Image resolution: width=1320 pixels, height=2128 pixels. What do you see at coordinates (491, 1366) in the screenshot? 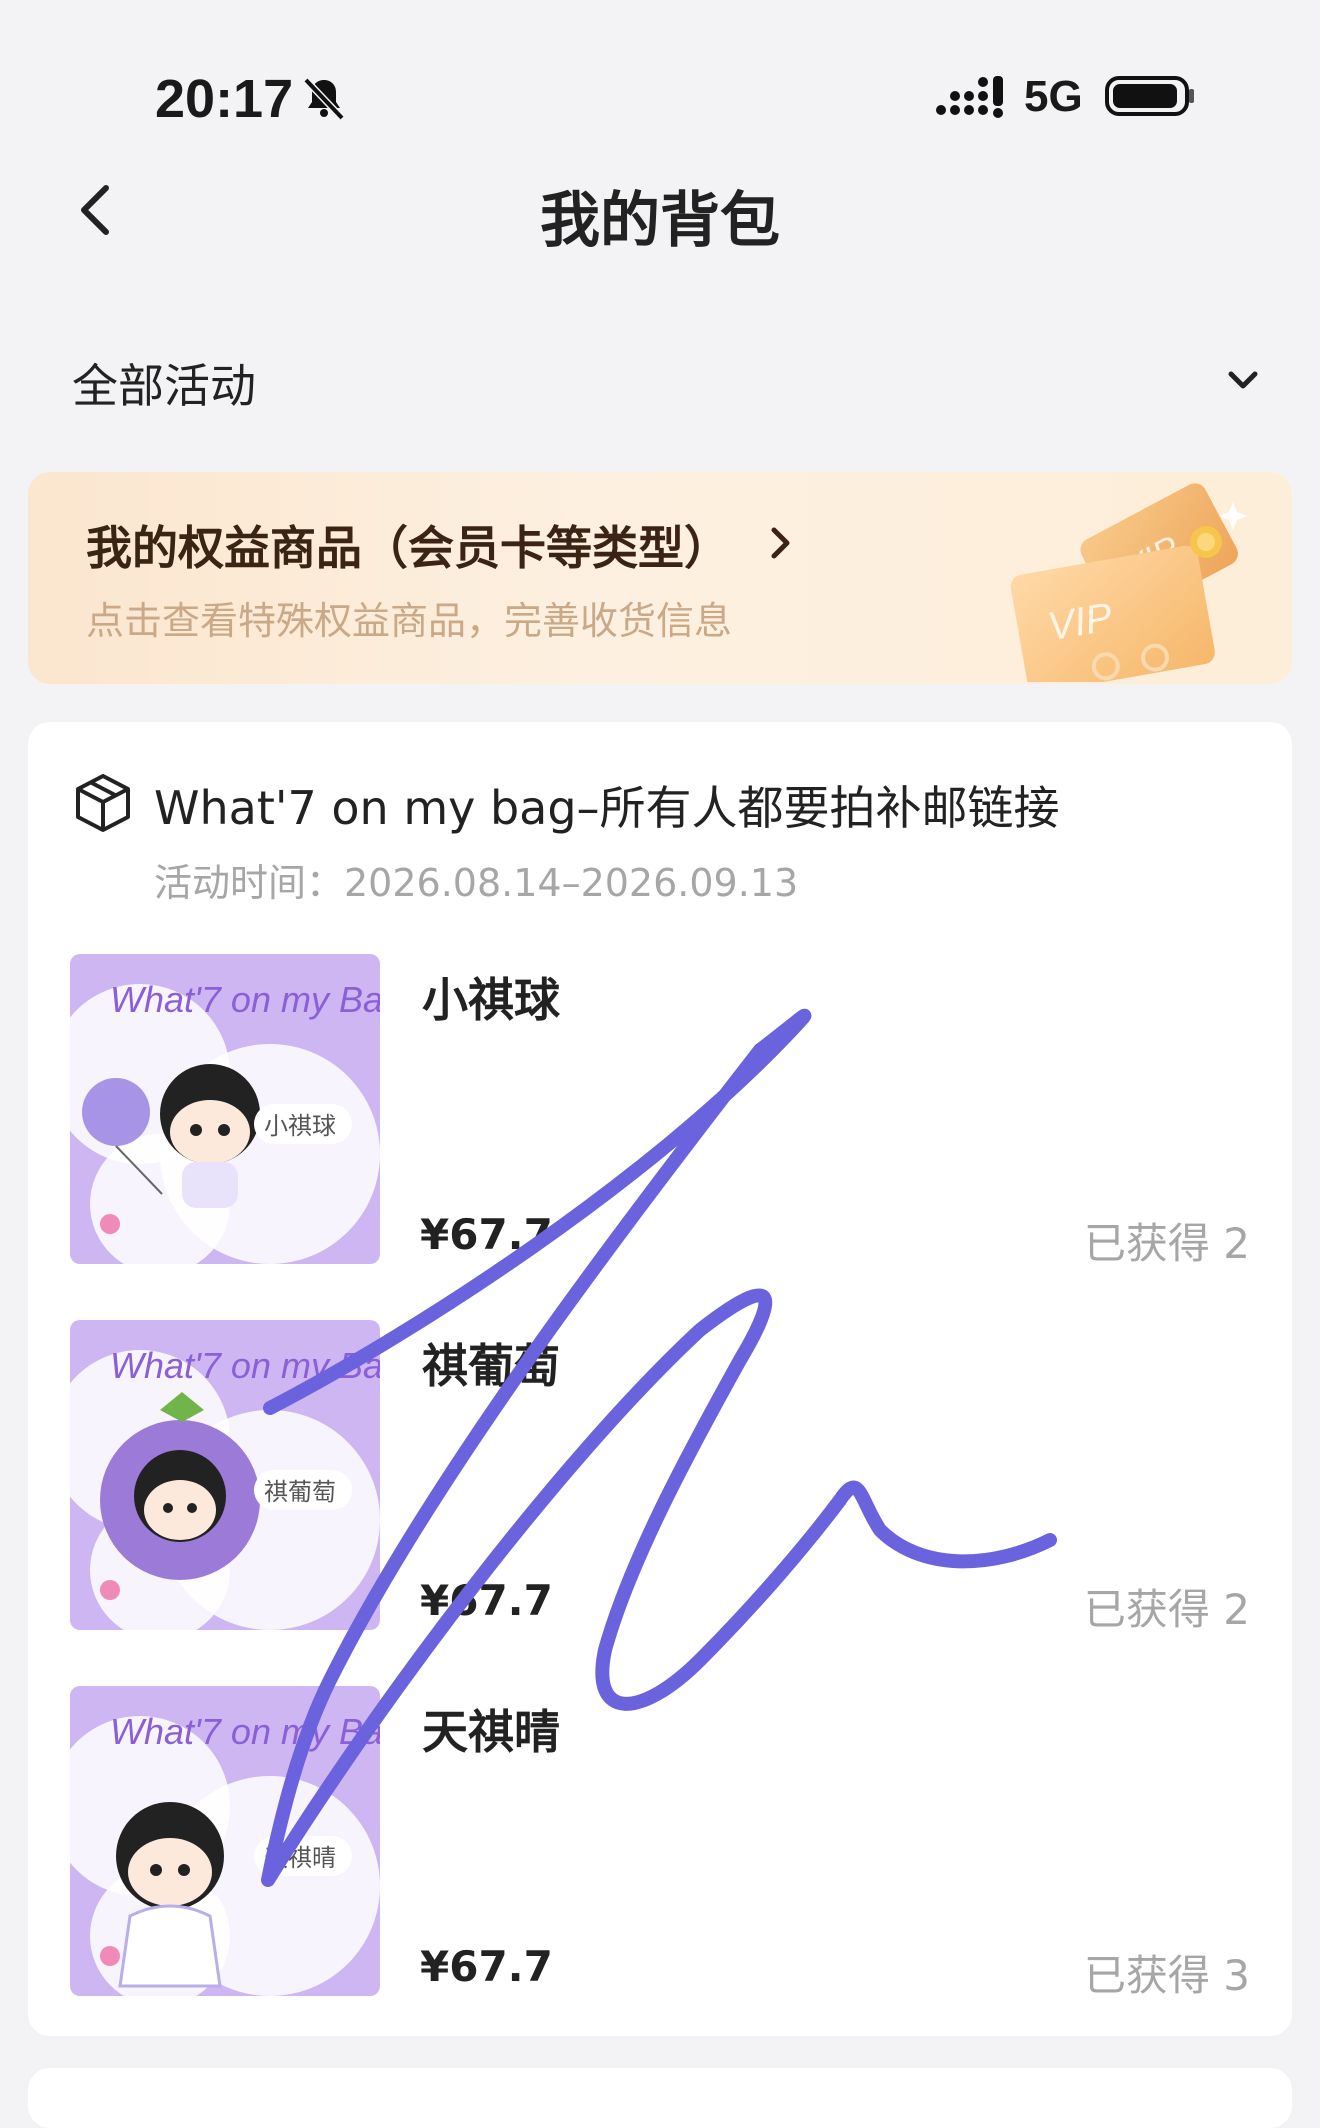
I see `item-name: 祺葡萄` at bounding box center [491, 1366].